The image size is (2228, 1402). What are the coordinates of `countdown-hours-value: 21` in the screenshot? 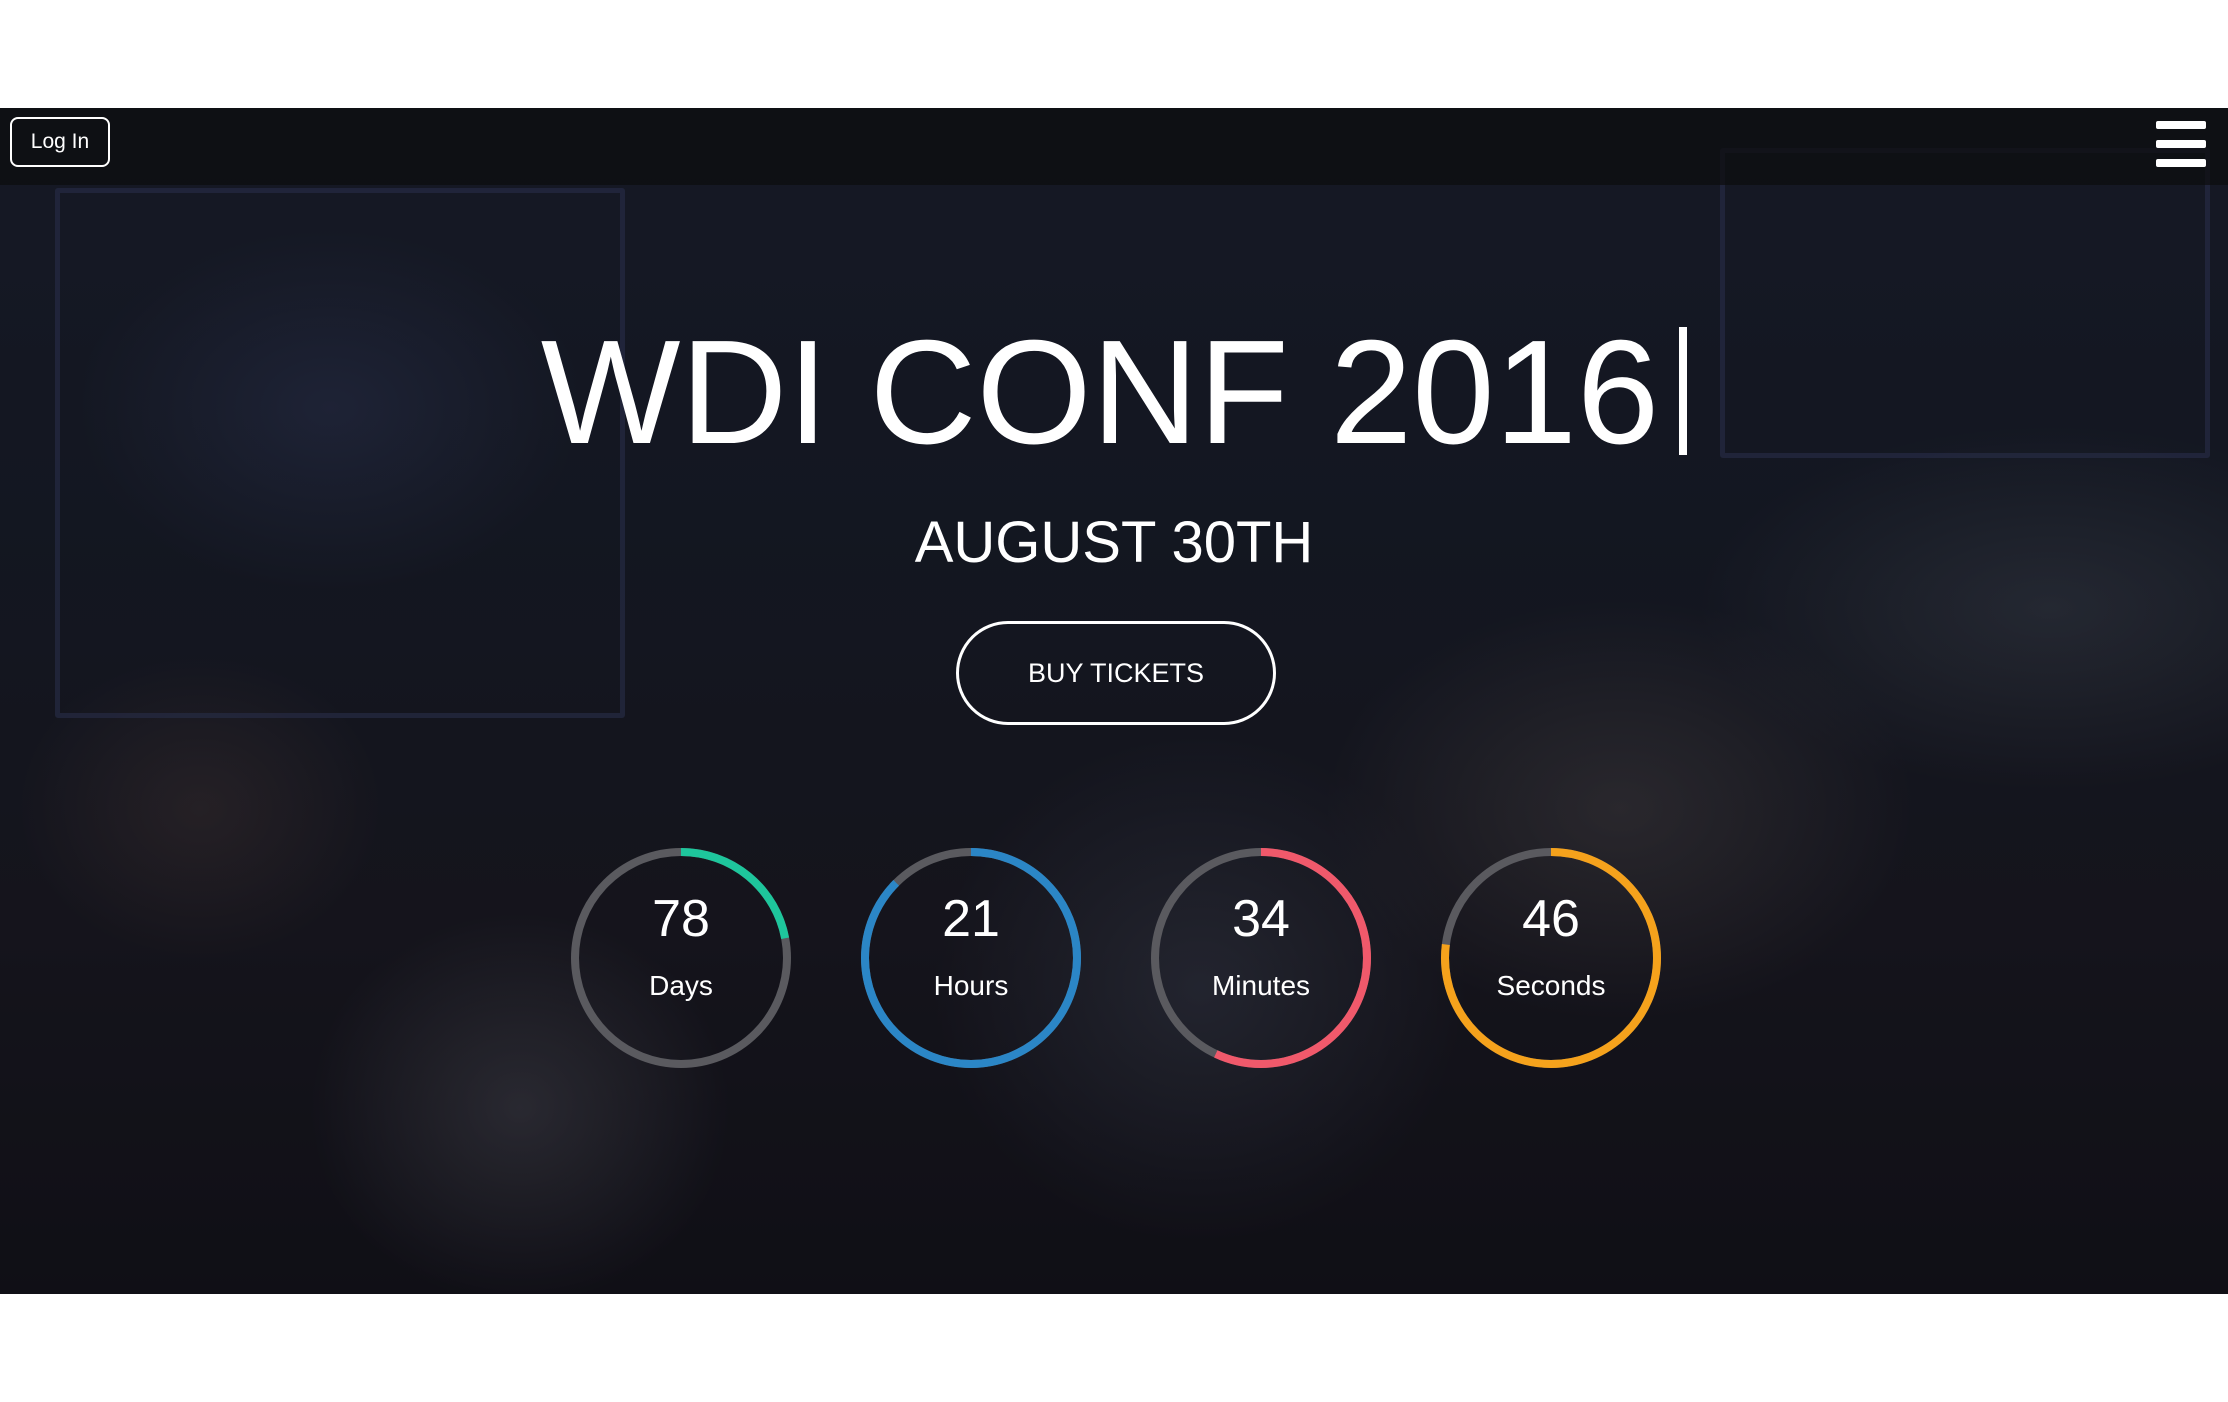 It's located at (971, 919).